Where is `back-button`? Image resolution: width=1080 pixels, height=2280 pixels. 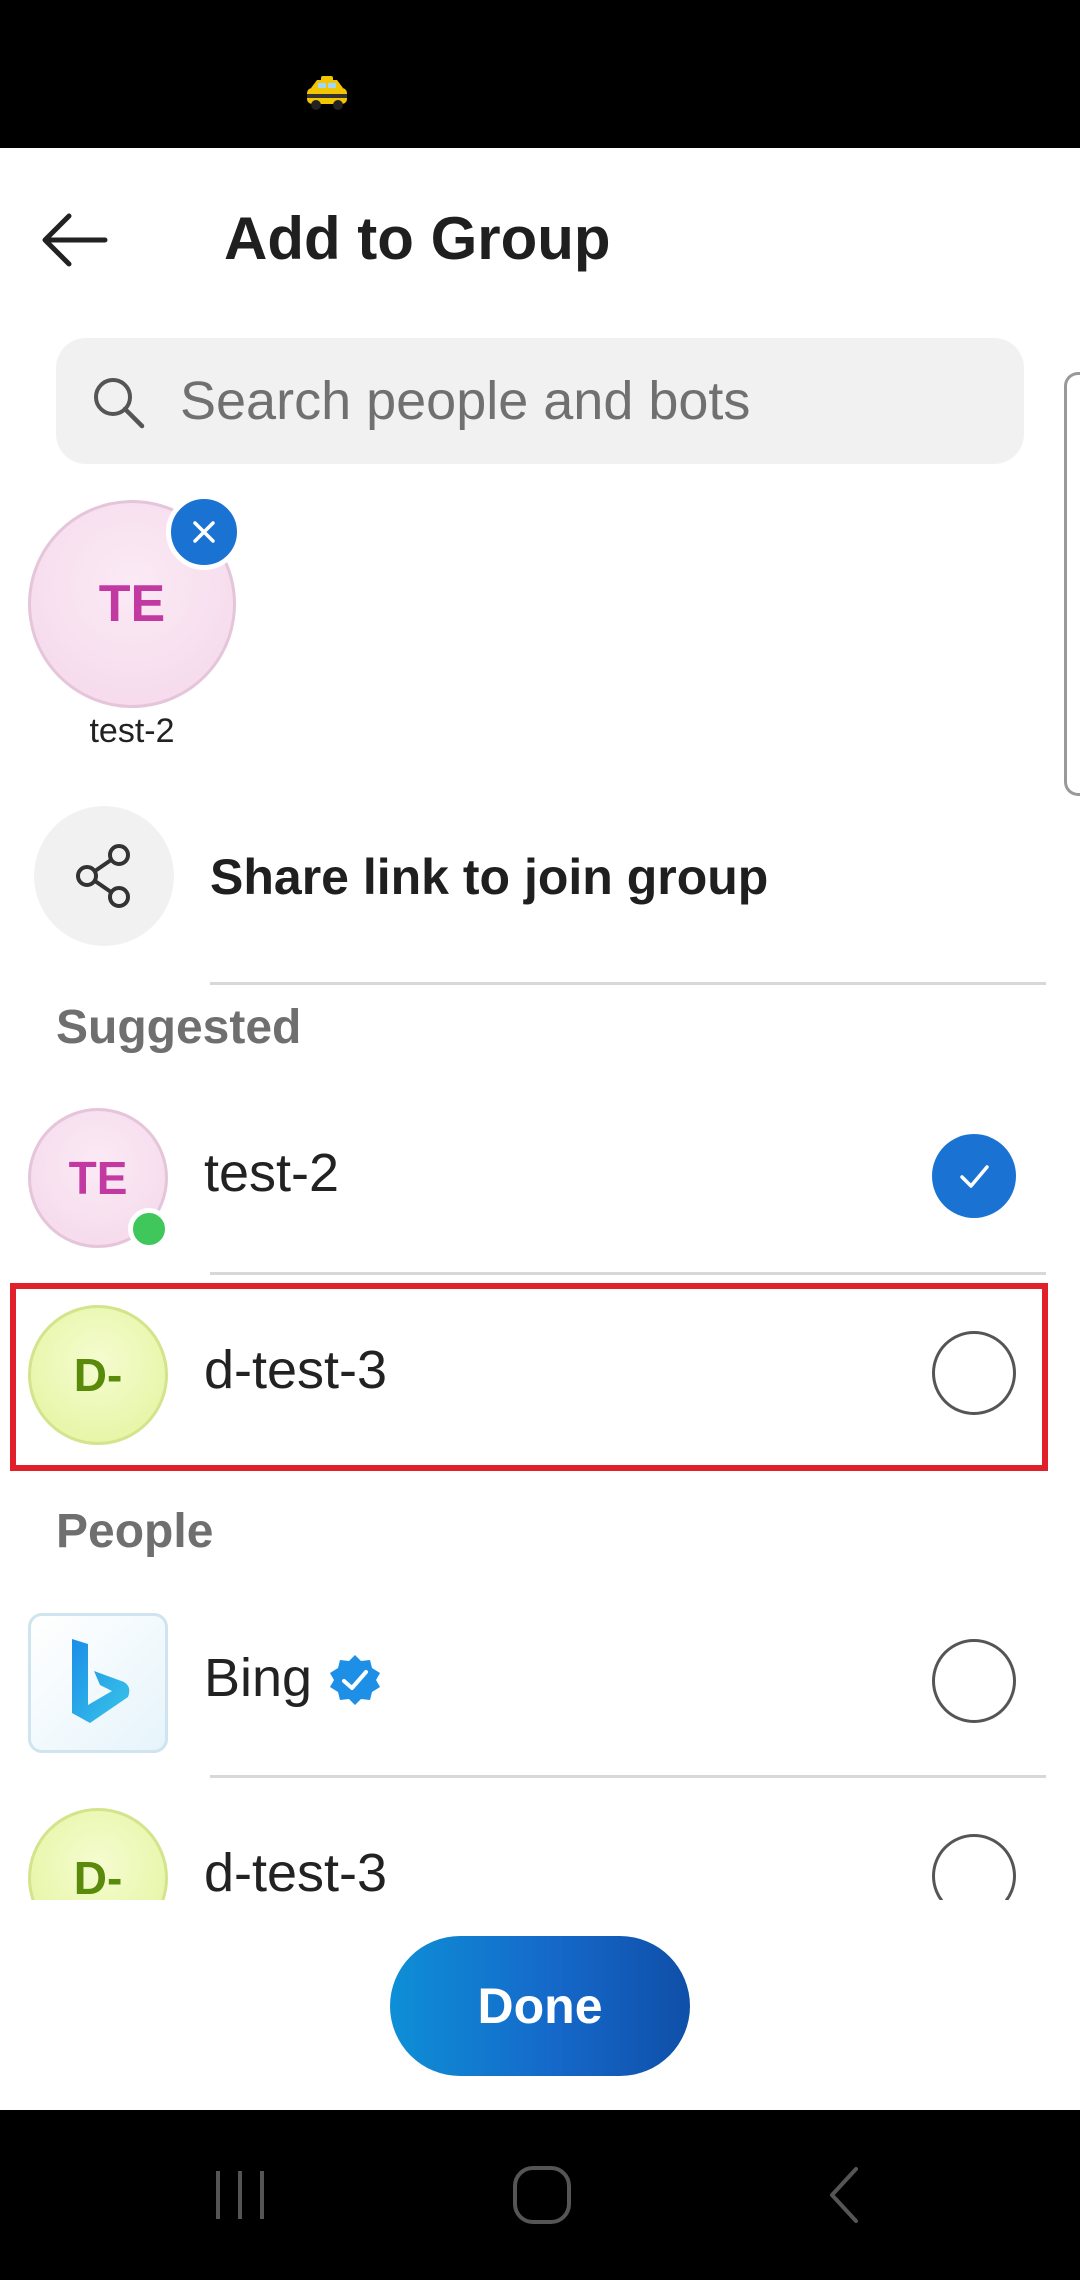
back-button is located at coordinates (75, 240).